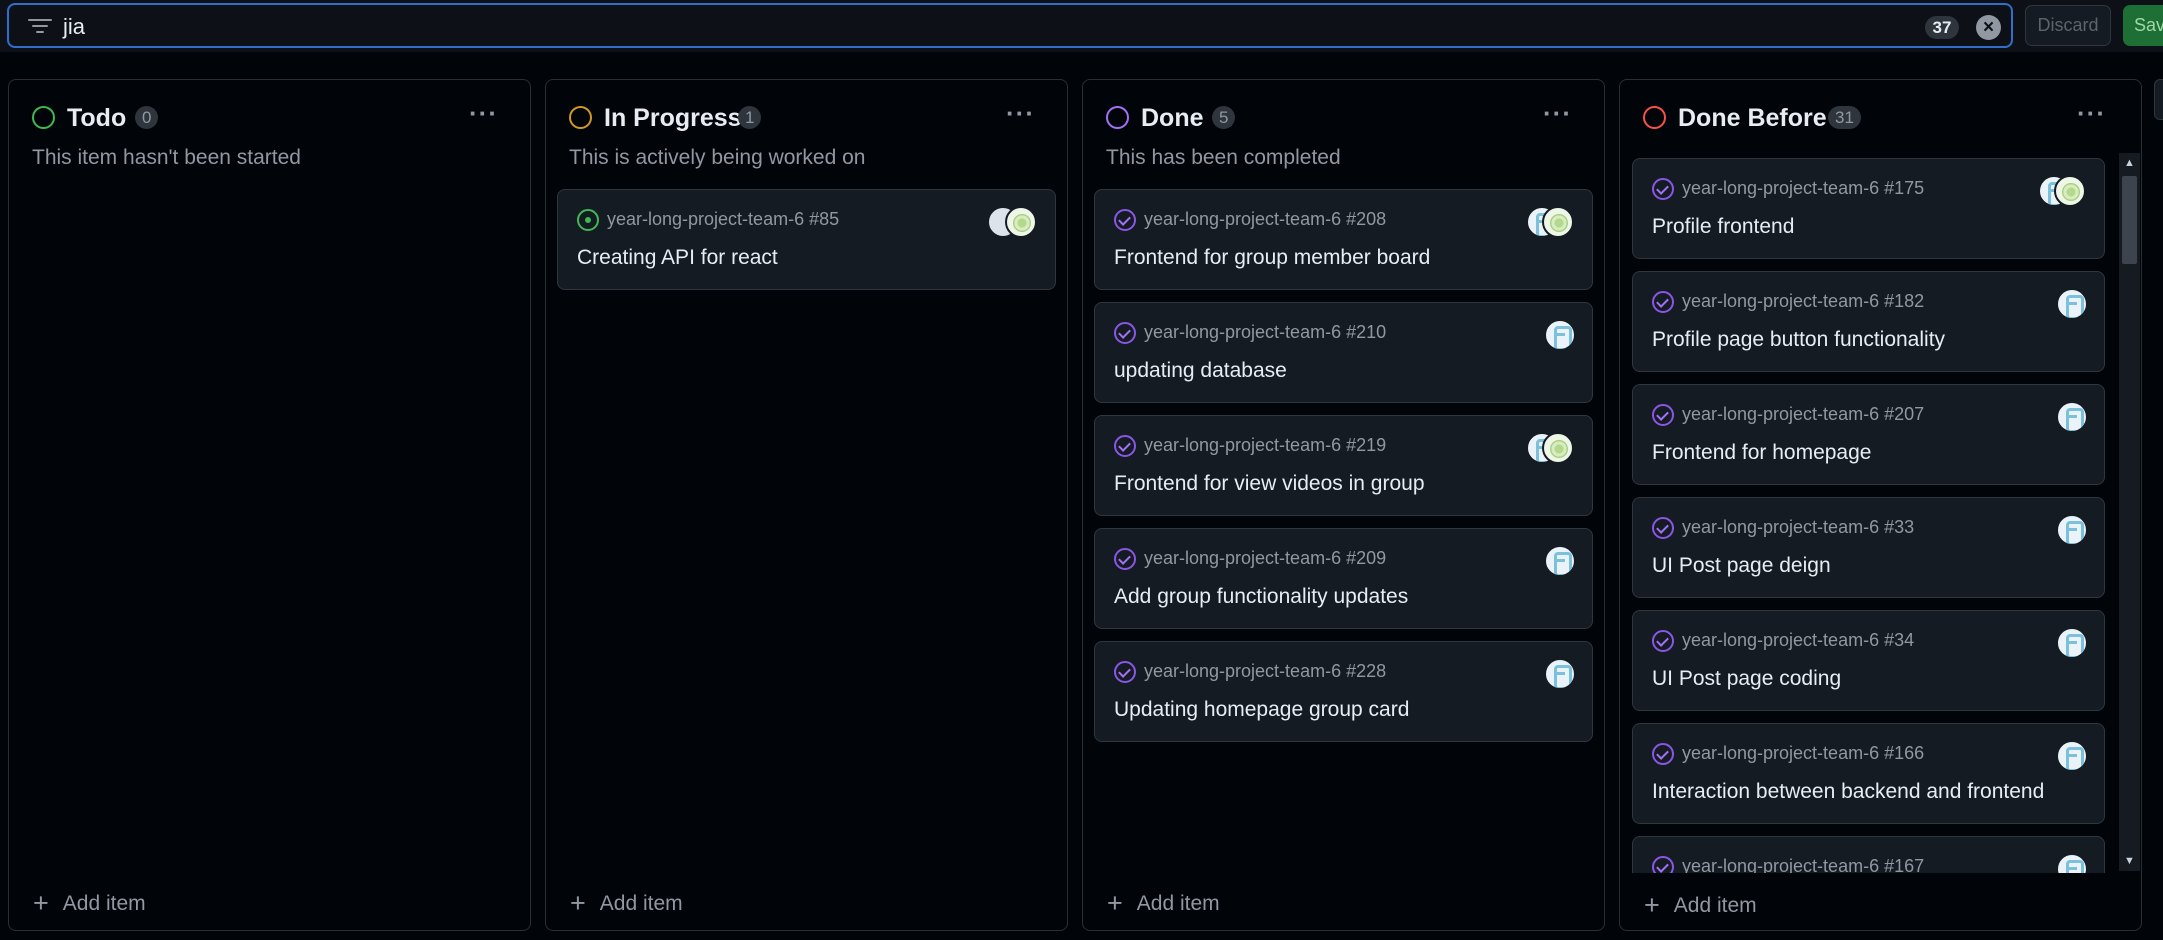 The height and width of the screenshot is (940, 2163). I want to click on card-title: UI Post page deign, so click(1741, 566).